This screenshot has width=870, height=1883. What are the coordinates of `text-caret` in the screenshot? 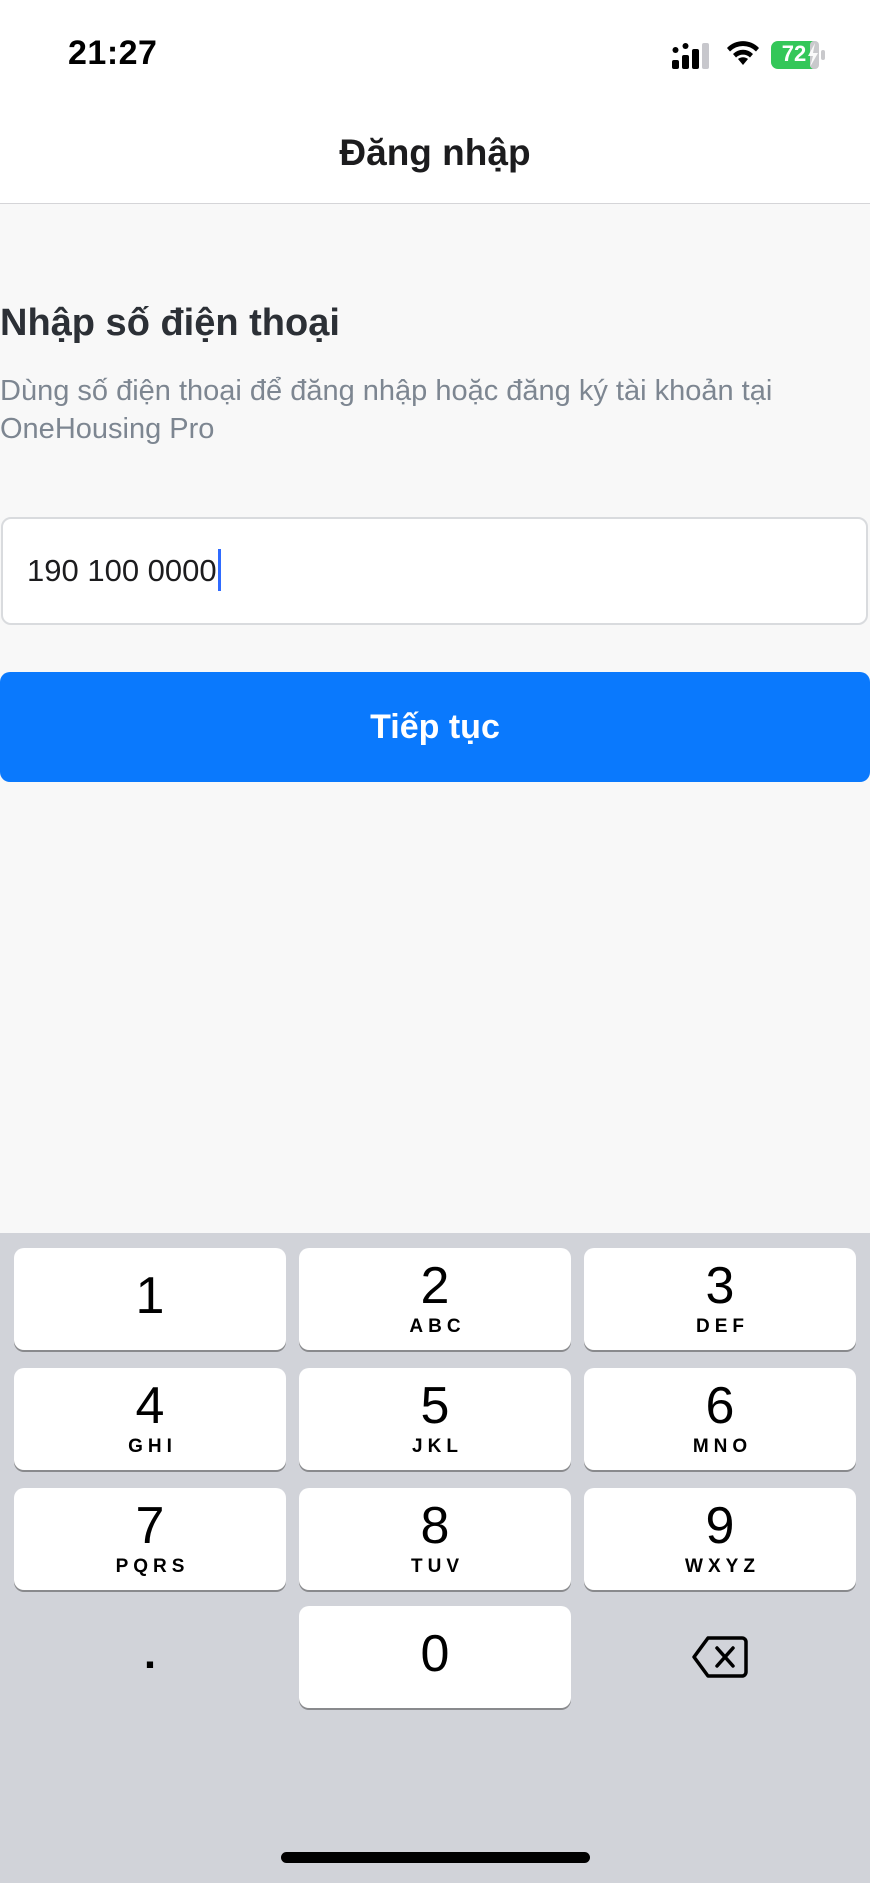 It's located at (219, 569).